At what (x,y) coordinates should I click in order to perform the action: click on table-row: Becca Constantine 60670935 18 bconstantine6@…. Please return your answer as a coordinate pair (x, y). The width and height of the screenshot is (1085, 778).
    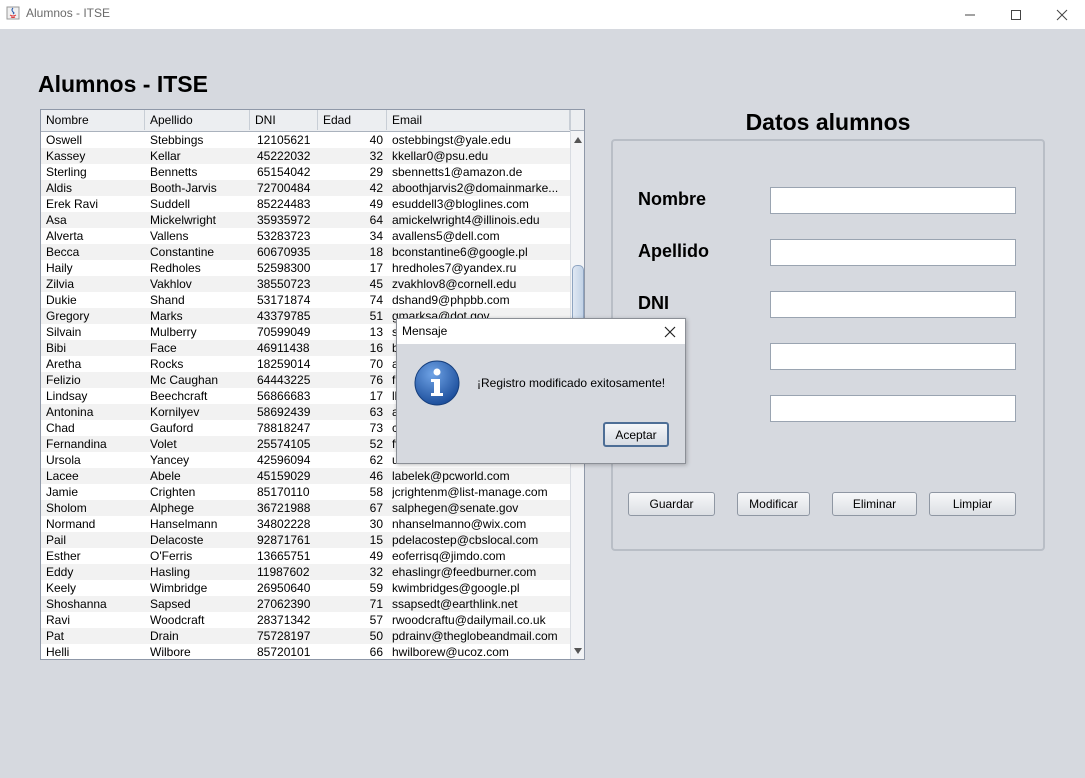
    Looking at the image, I should click on (305, 252).